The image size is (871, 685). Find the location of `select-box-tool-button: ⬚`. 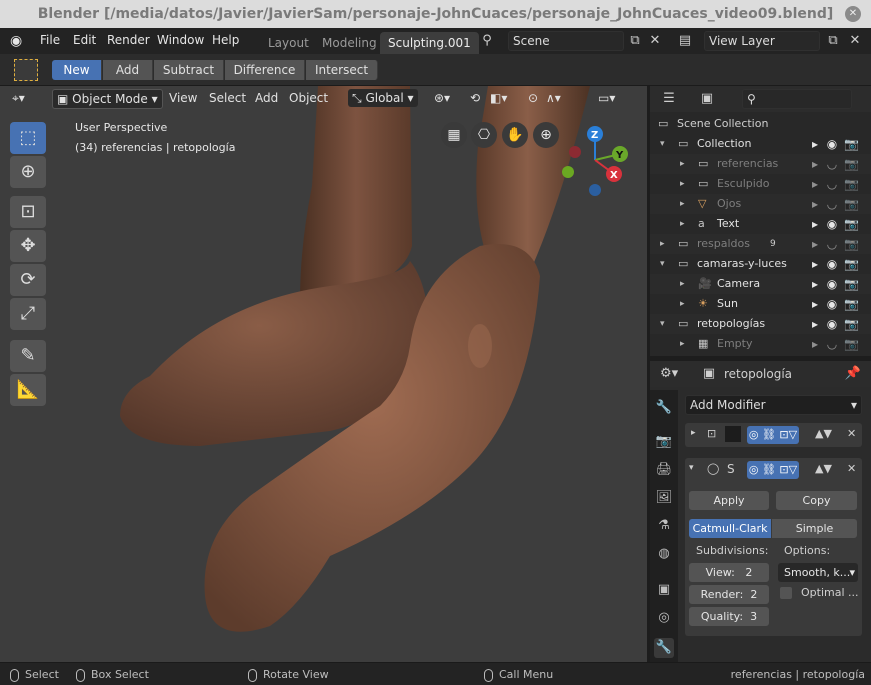

select-box-tool-button: ⬚ is located at coordinates (28, 138).